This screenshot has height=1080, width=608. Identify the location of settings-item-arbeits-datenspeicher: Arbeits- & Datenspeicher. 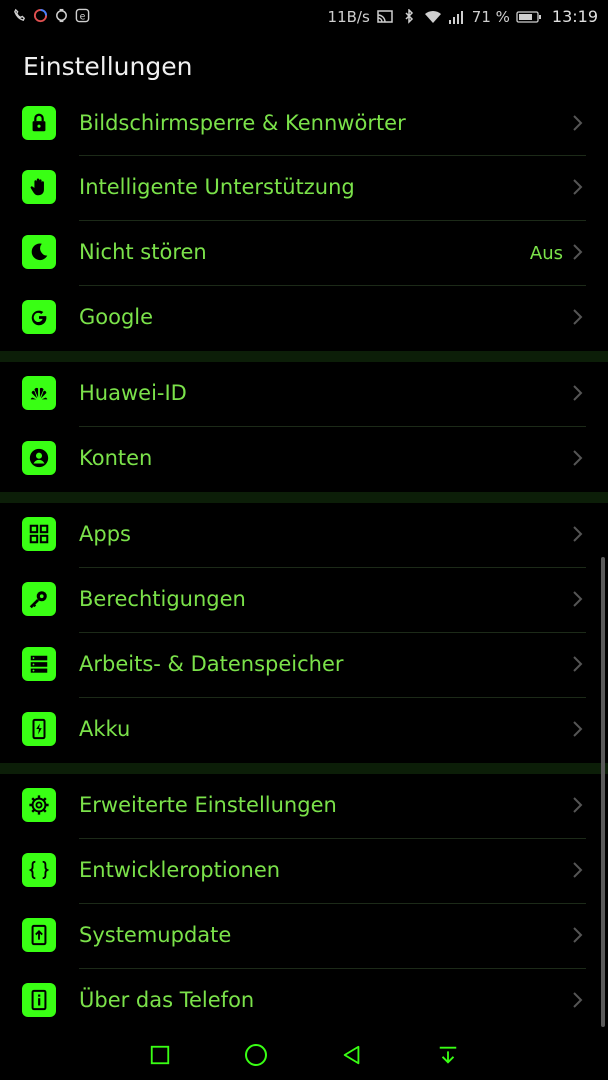
(304, 665).